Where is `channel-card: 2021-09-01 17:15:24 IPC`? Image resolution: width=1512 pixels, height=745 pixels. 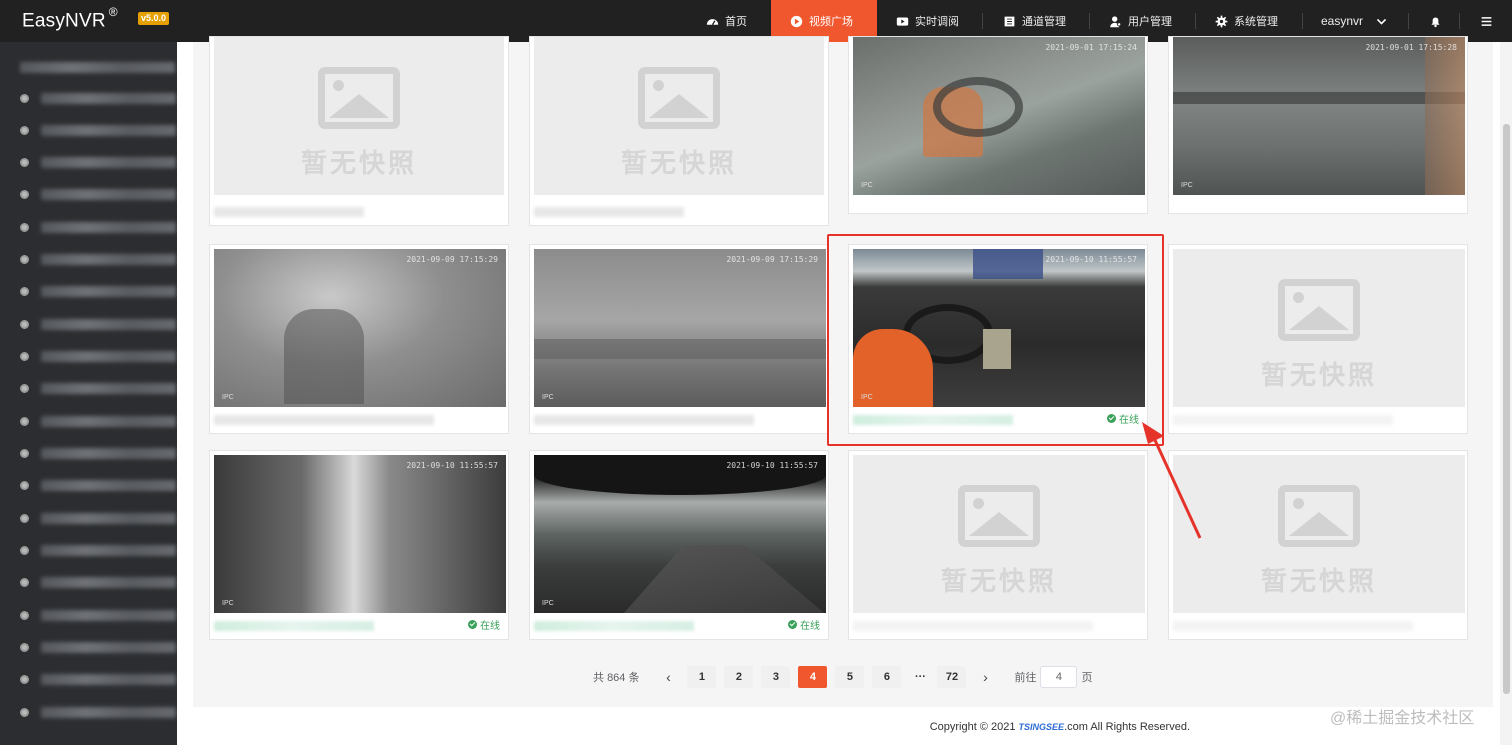
channel-card: 2021-09-01 17:15:24 IPC is located at coordinates (998, 125).